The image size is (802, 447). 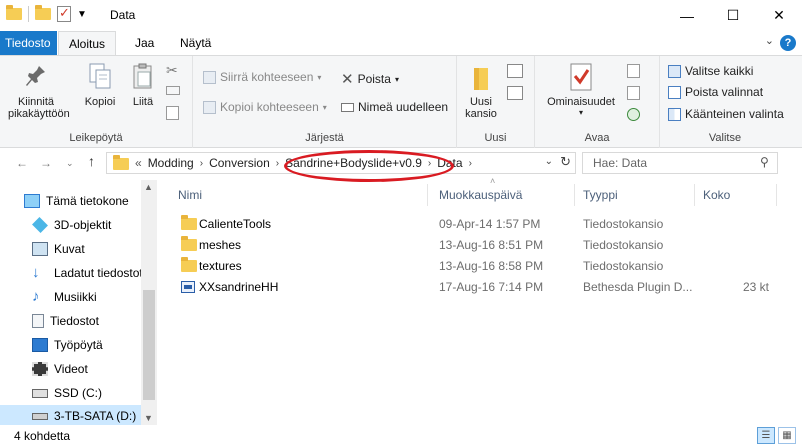 What do you see at coordinates (370, 79) in the screenshot?
I see `delete-button: ✕ Poista ▾` at bounding box center [370, 79].